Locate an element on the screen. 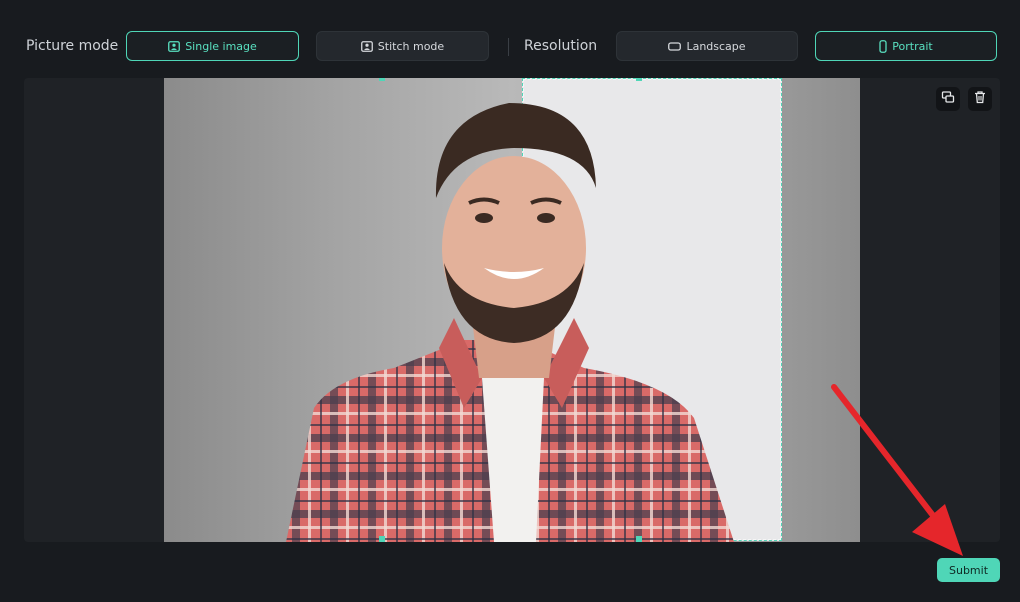  stitch-mode-button: Stitch mode is located at coordinates (402, 46).